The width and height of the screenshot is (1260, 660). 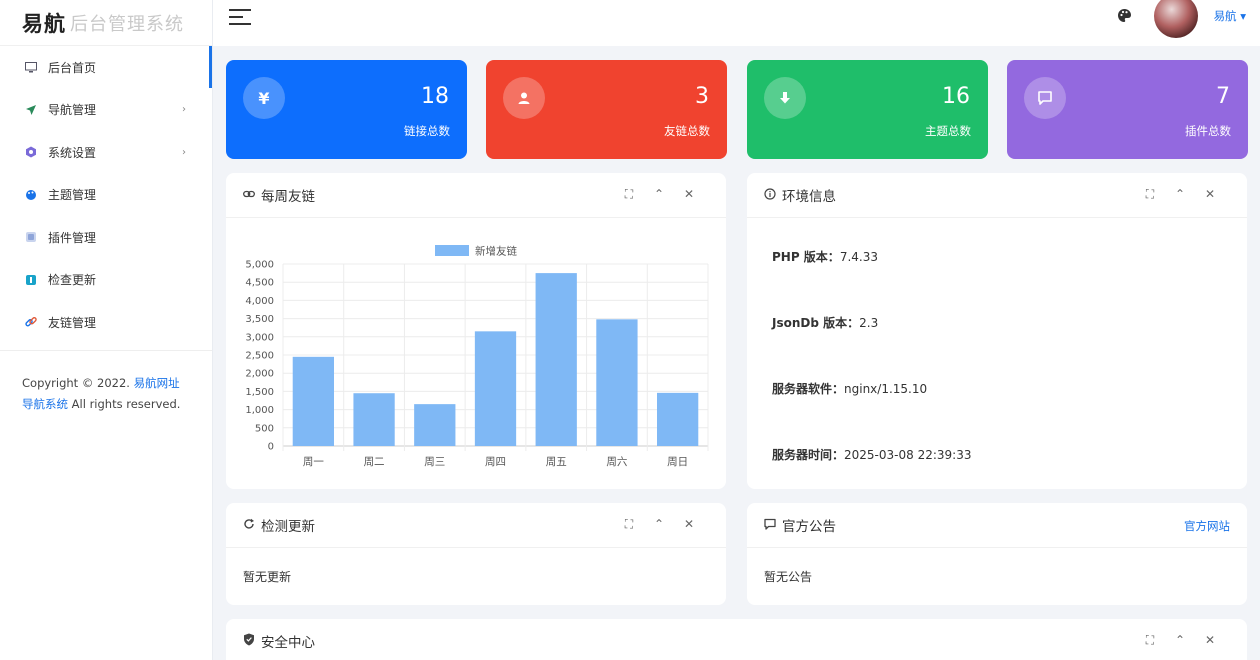 What do you see at coordinates (808, 389) in the screenshot?
I see `env-key: 服务器软件：` at bounding box center [808, 389].